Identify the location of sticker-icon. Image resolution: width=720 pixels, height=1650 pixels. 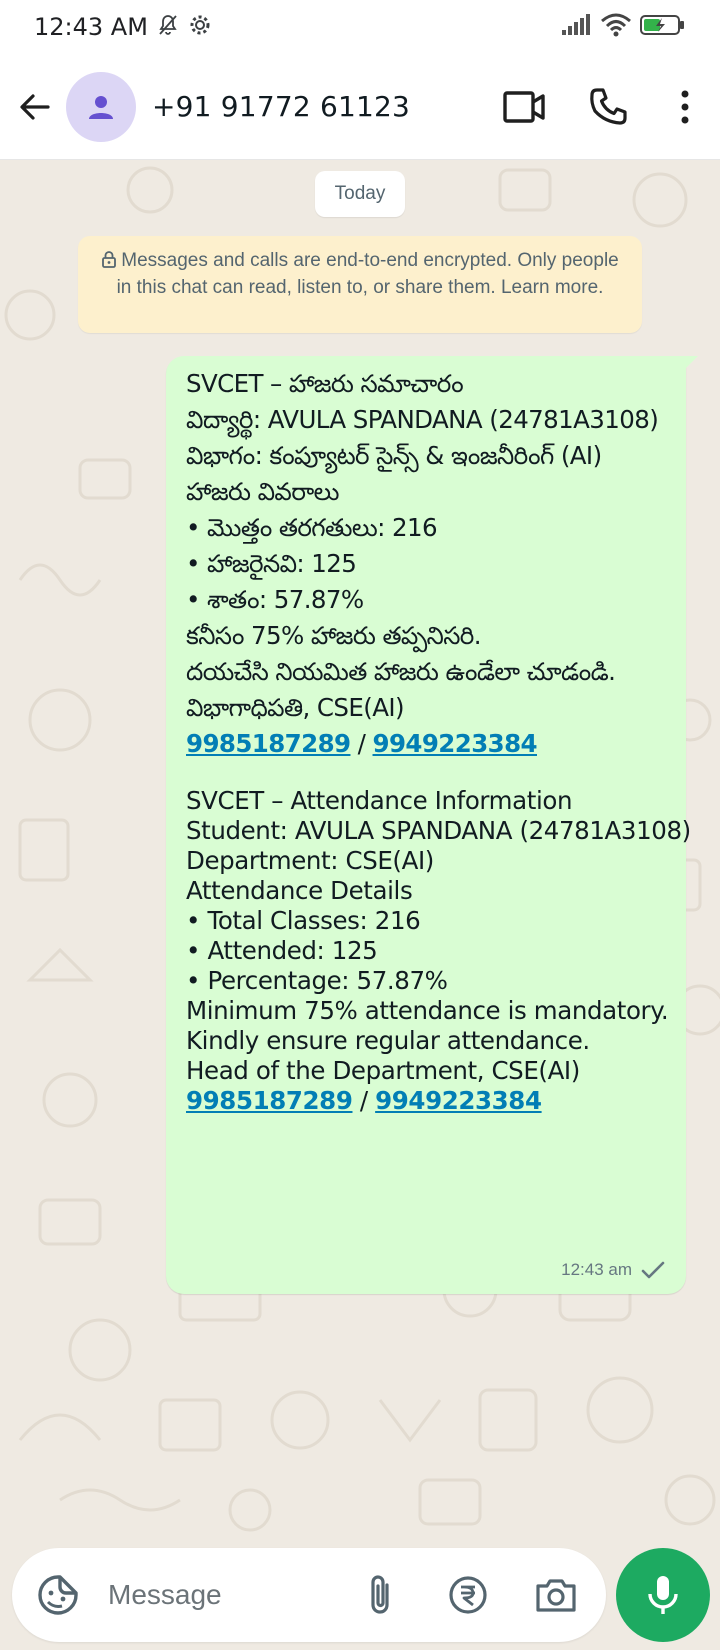
(58, 1595).